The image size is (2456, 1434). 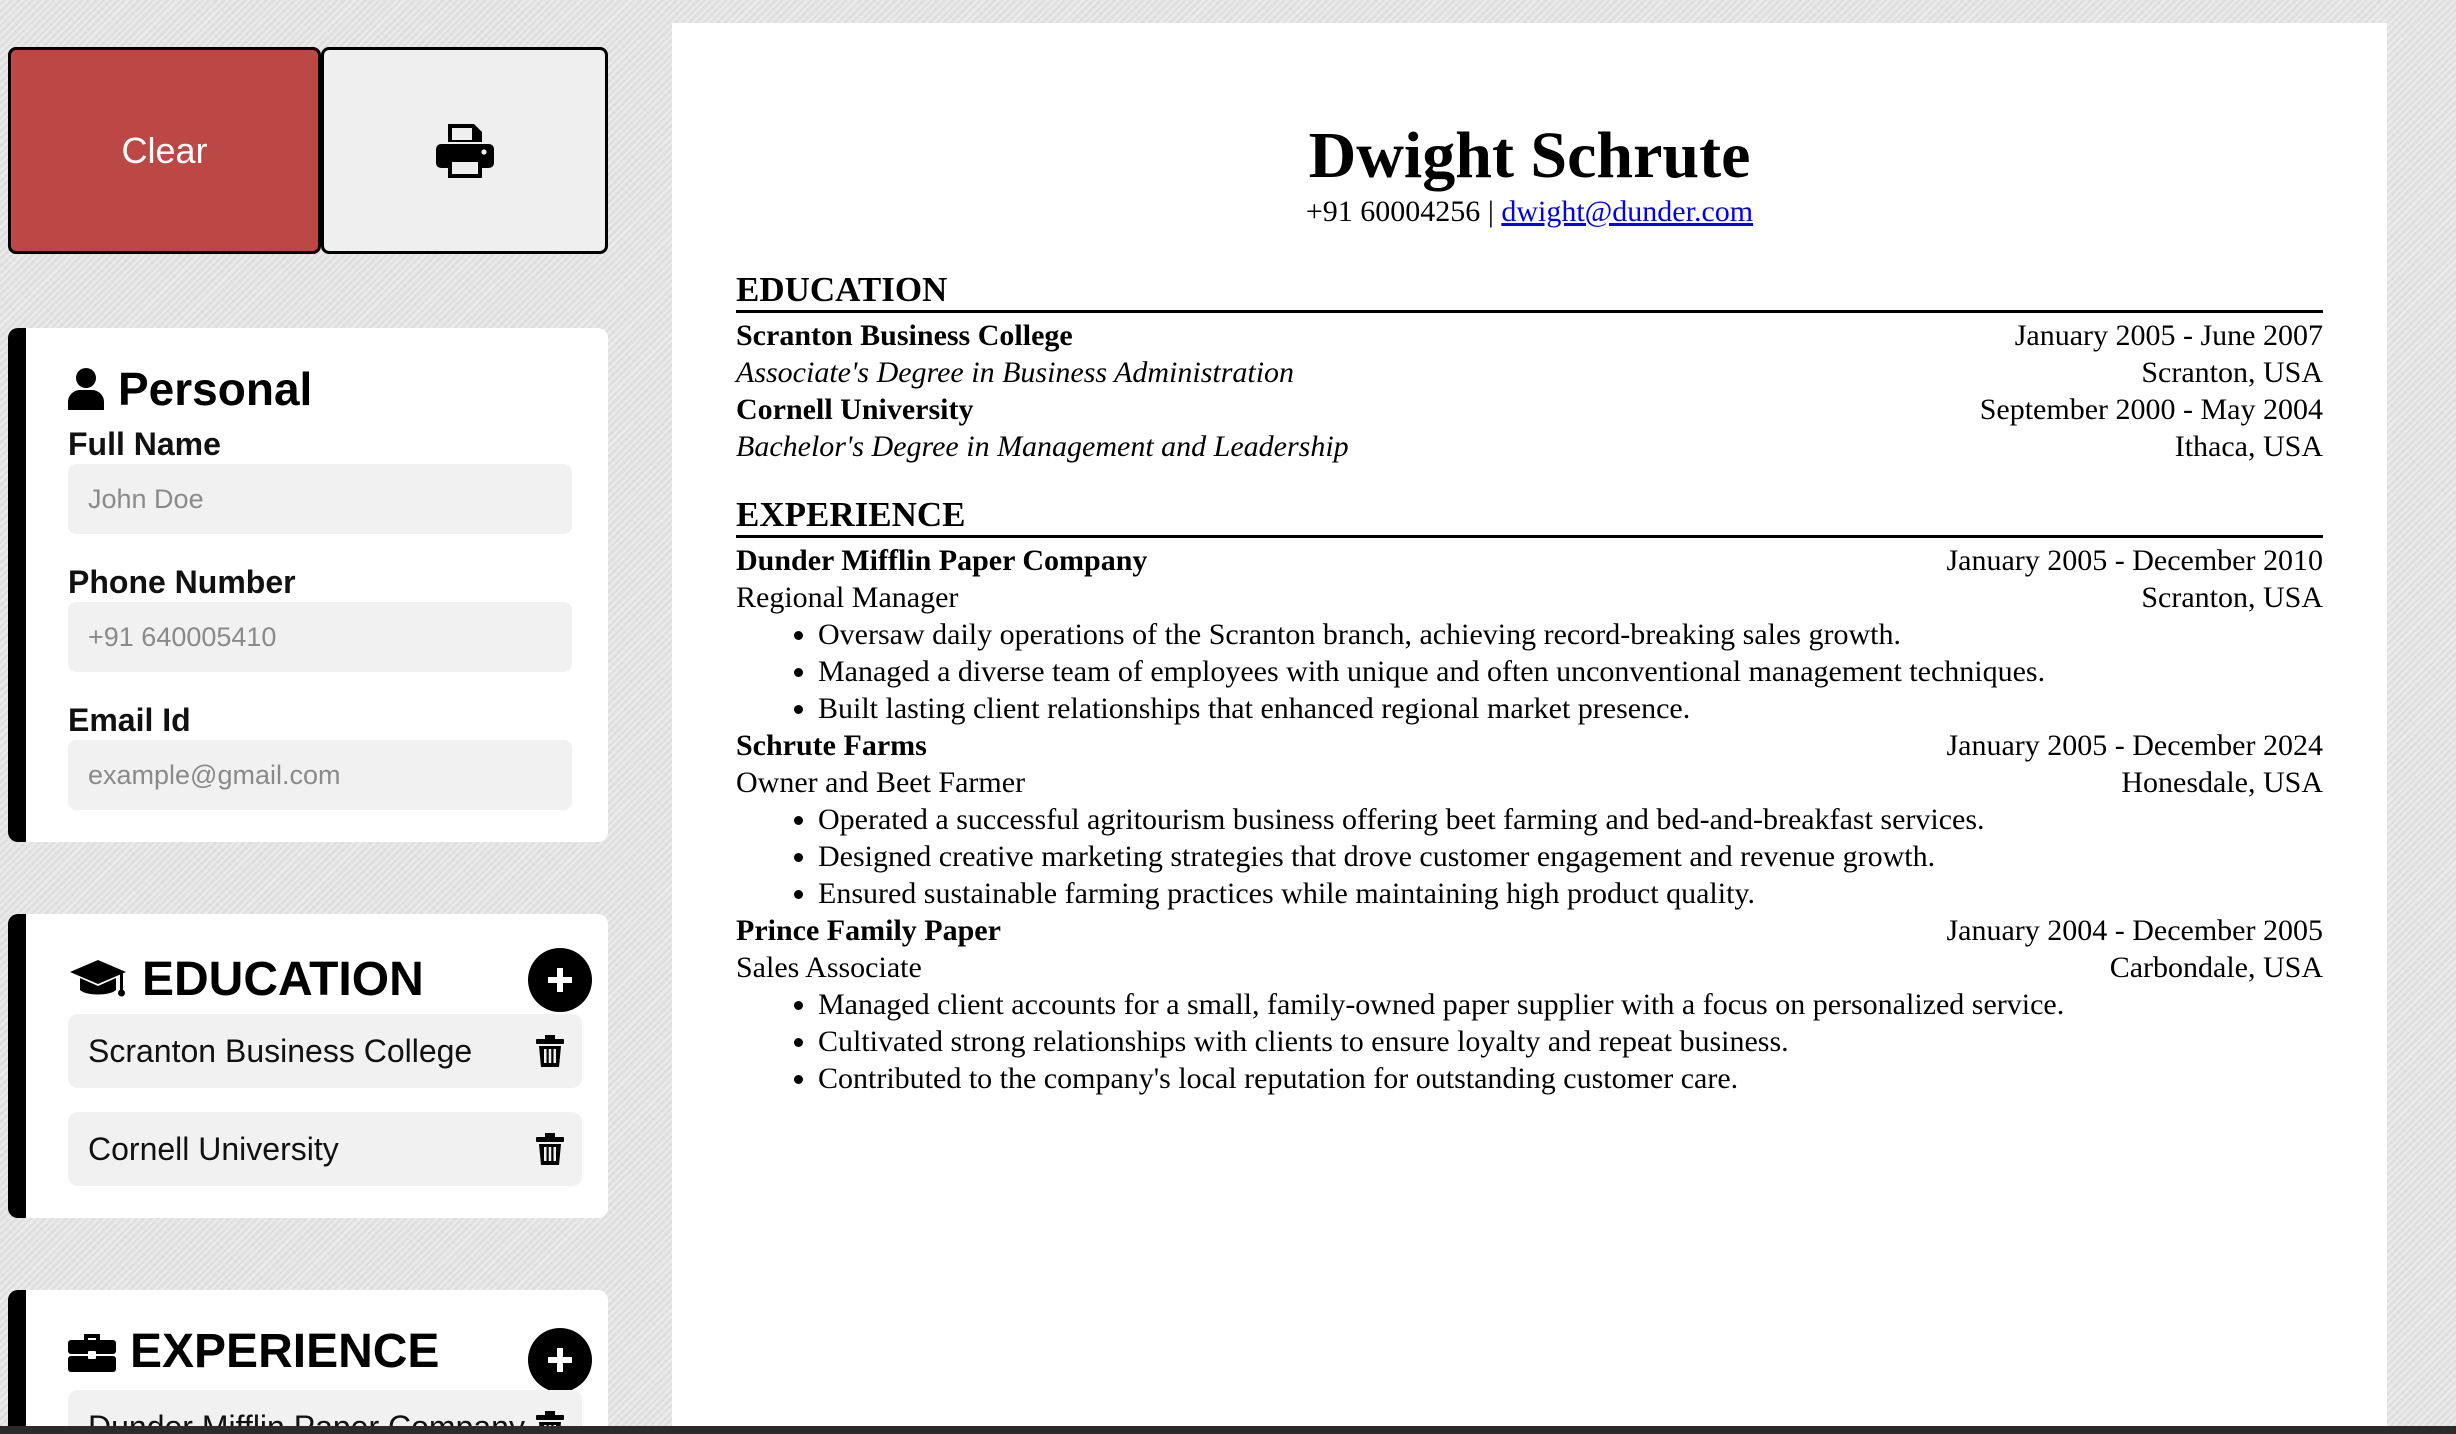 What do you see at coordinates (280, 1050) in the screenshot?
I see `education-item-label: Scranton Business College` at bounding box center [280, 1050].